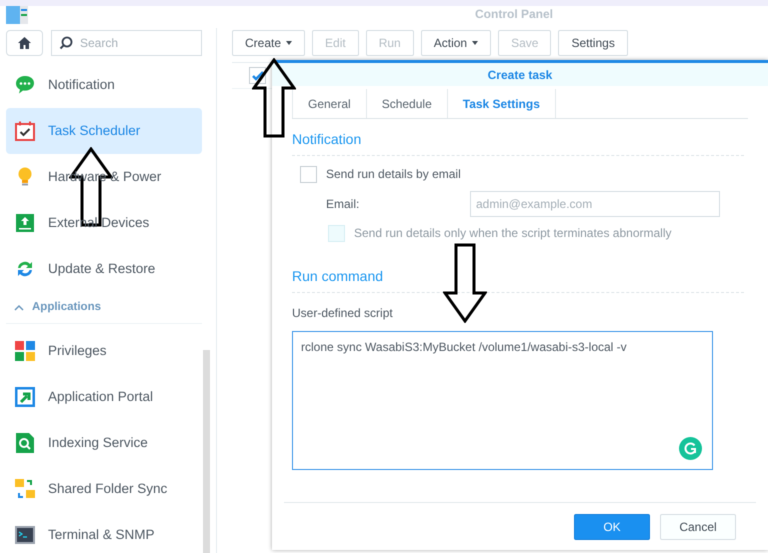 Image resolution: width=768 pixels, height=553 pixels. Describe the element at coordinates (126, 43) in the screenshot. I see `search-field: Search` at that location.